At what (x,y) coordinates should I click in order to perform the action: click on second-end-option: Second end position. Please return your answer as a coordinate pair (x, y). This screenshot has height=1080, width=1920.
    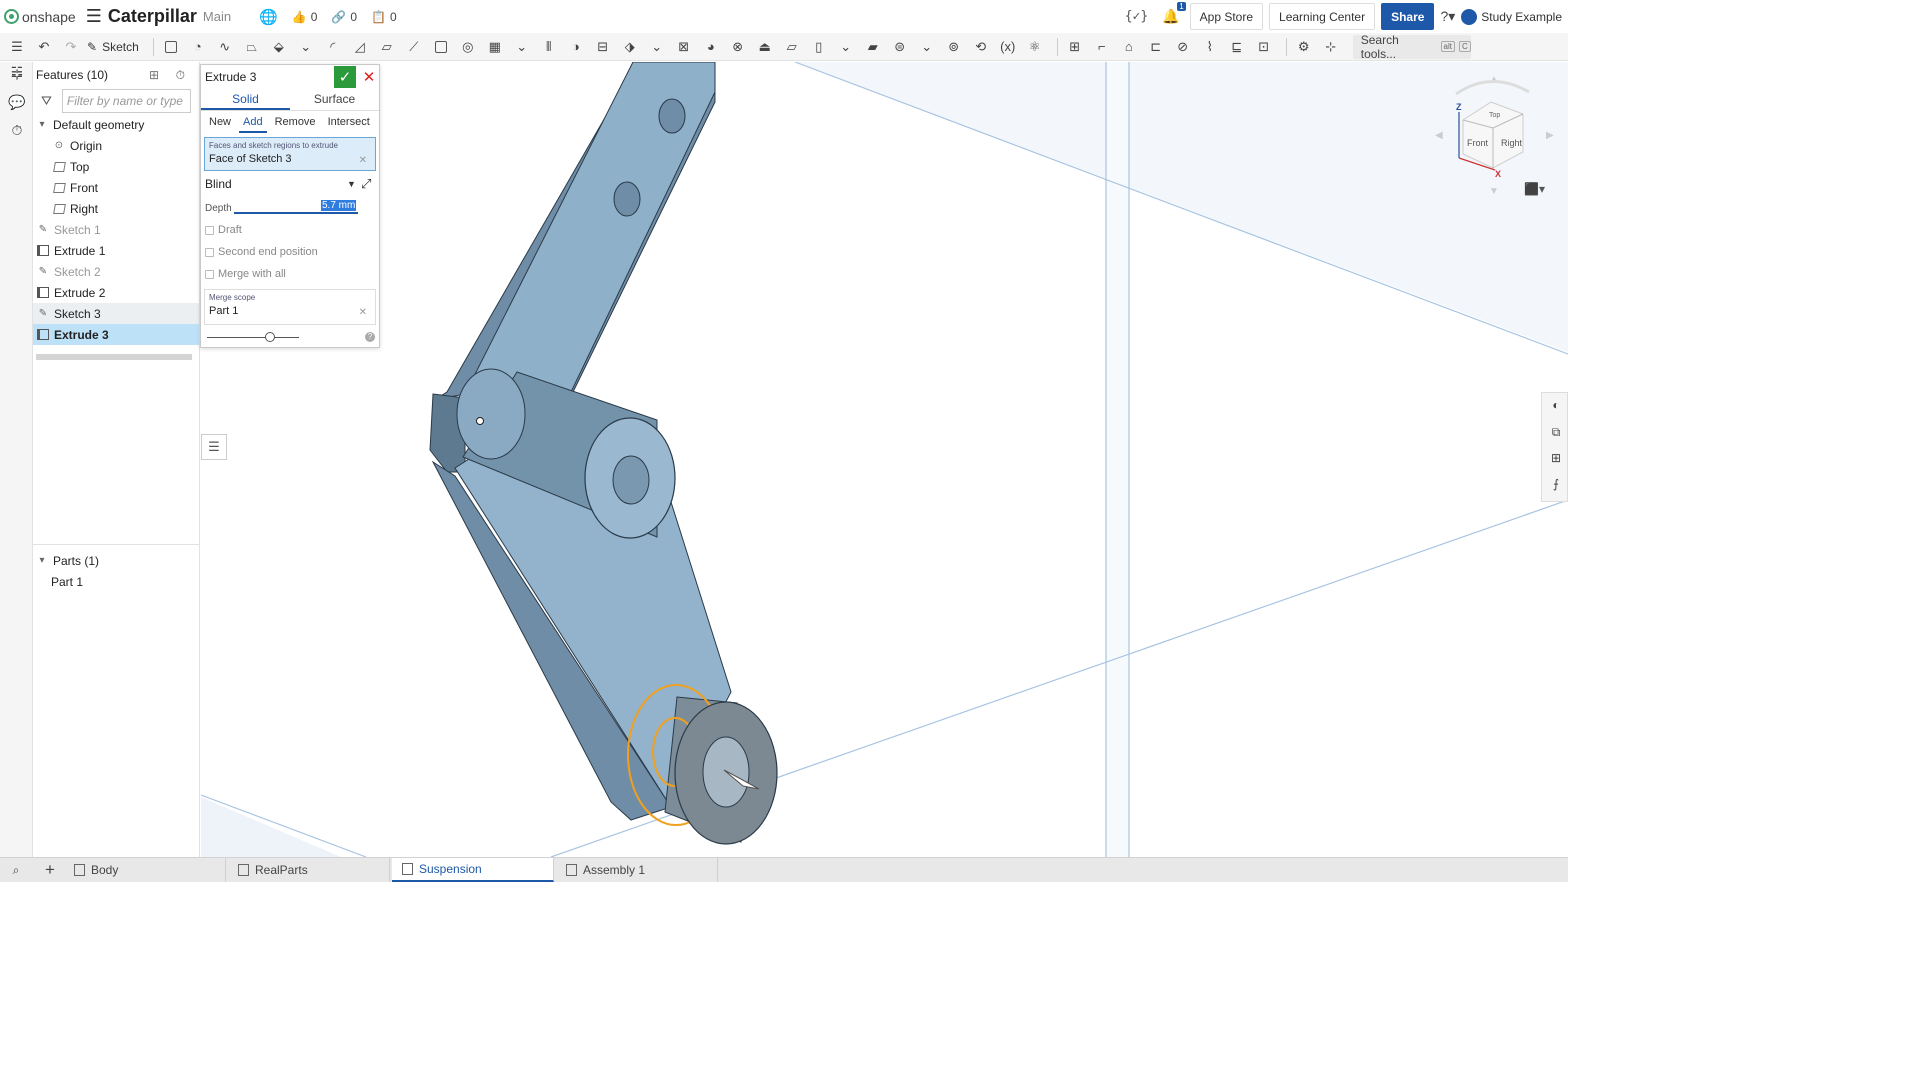
    Looking at the image, I should click on (290, 252).